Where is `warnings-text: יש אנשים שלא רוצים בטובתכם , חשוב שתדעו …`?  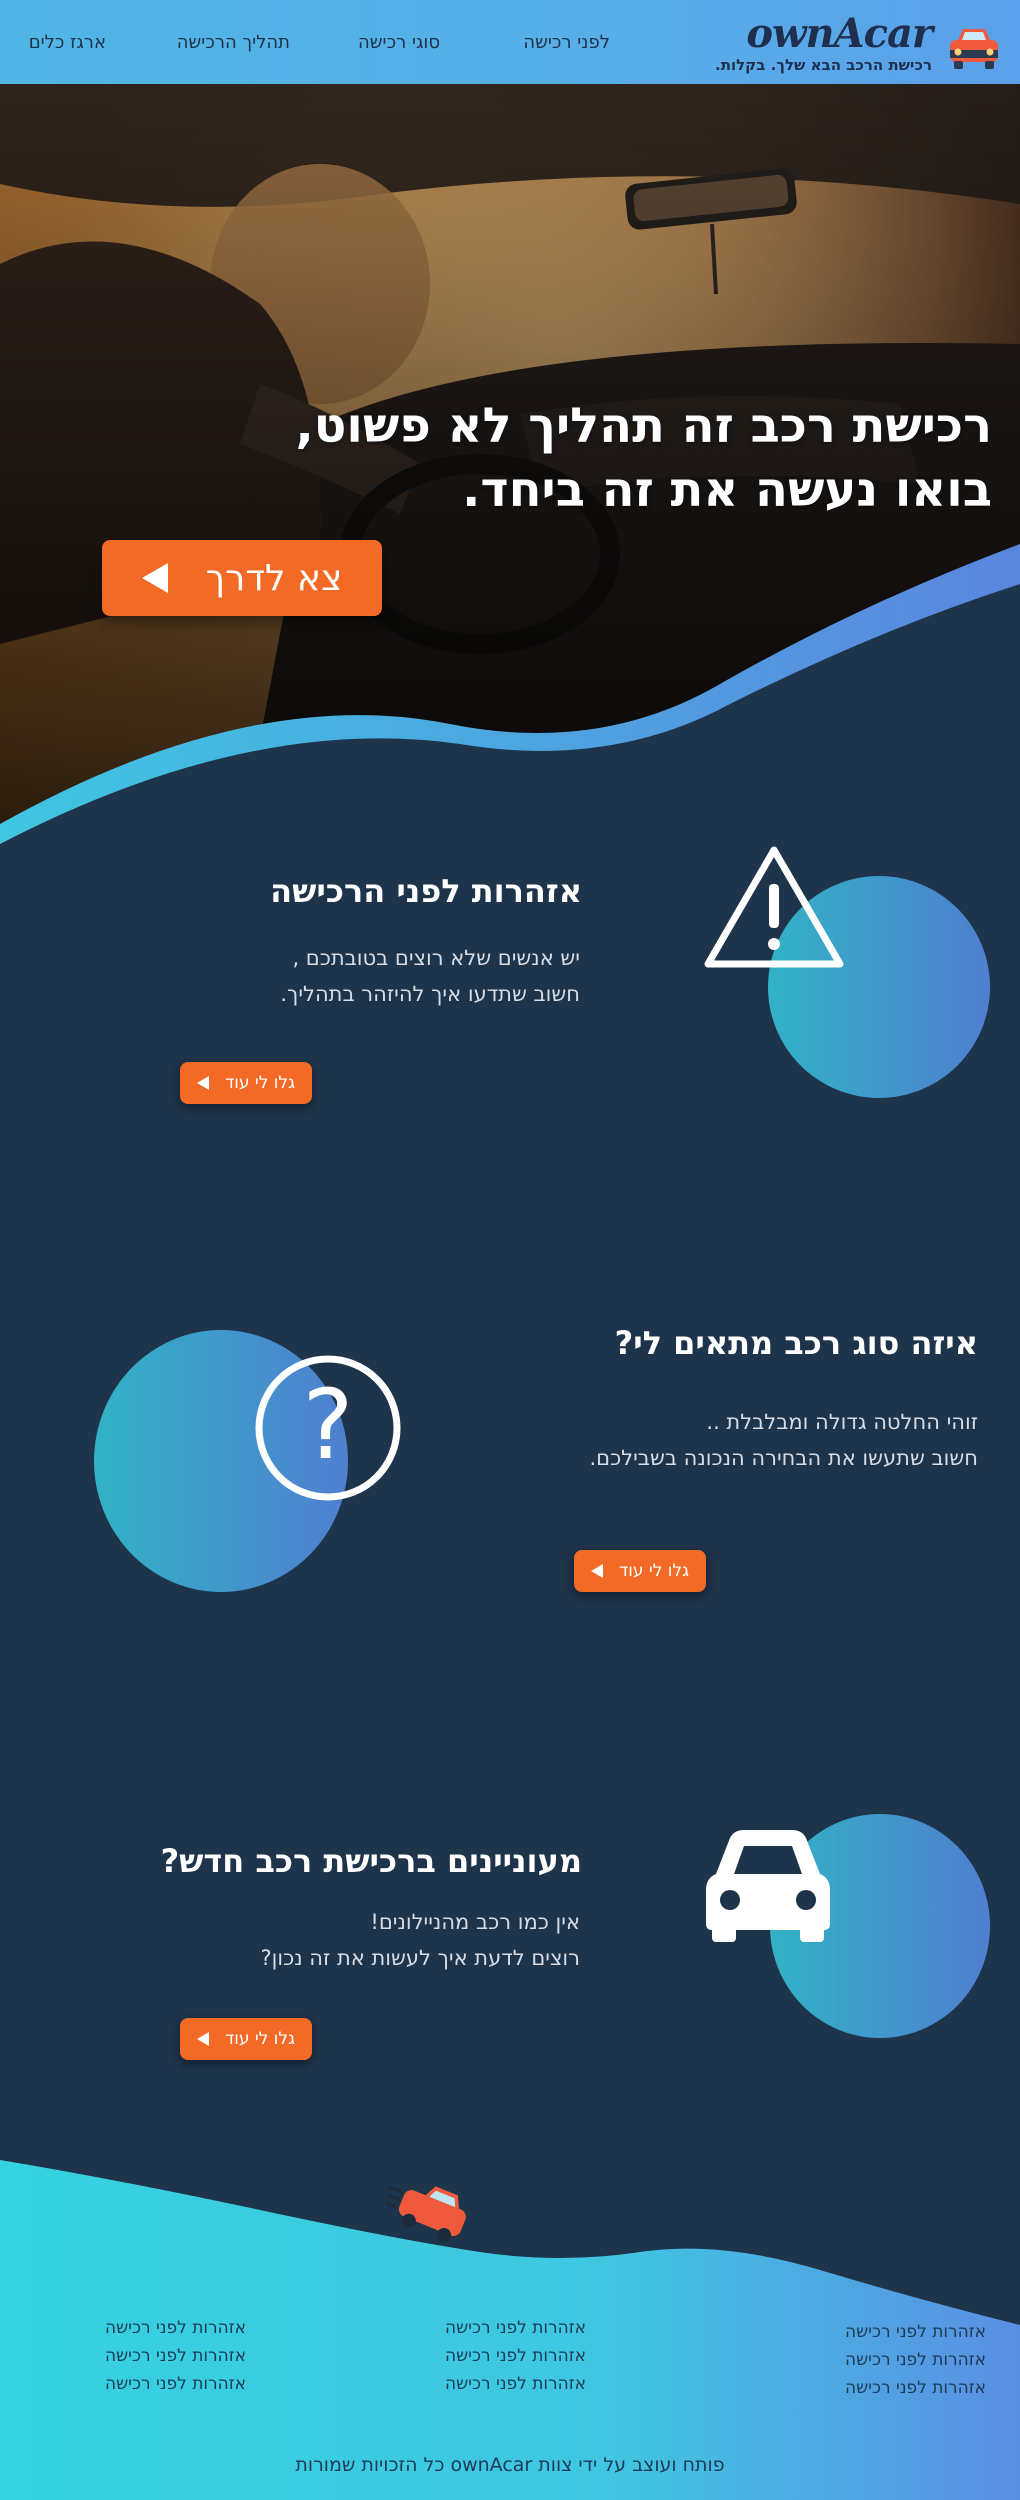
warnings-text: יש אנשים שלא רוצים בטובתכם , חשוב שתדעו … is located at coordinates (430, 976).